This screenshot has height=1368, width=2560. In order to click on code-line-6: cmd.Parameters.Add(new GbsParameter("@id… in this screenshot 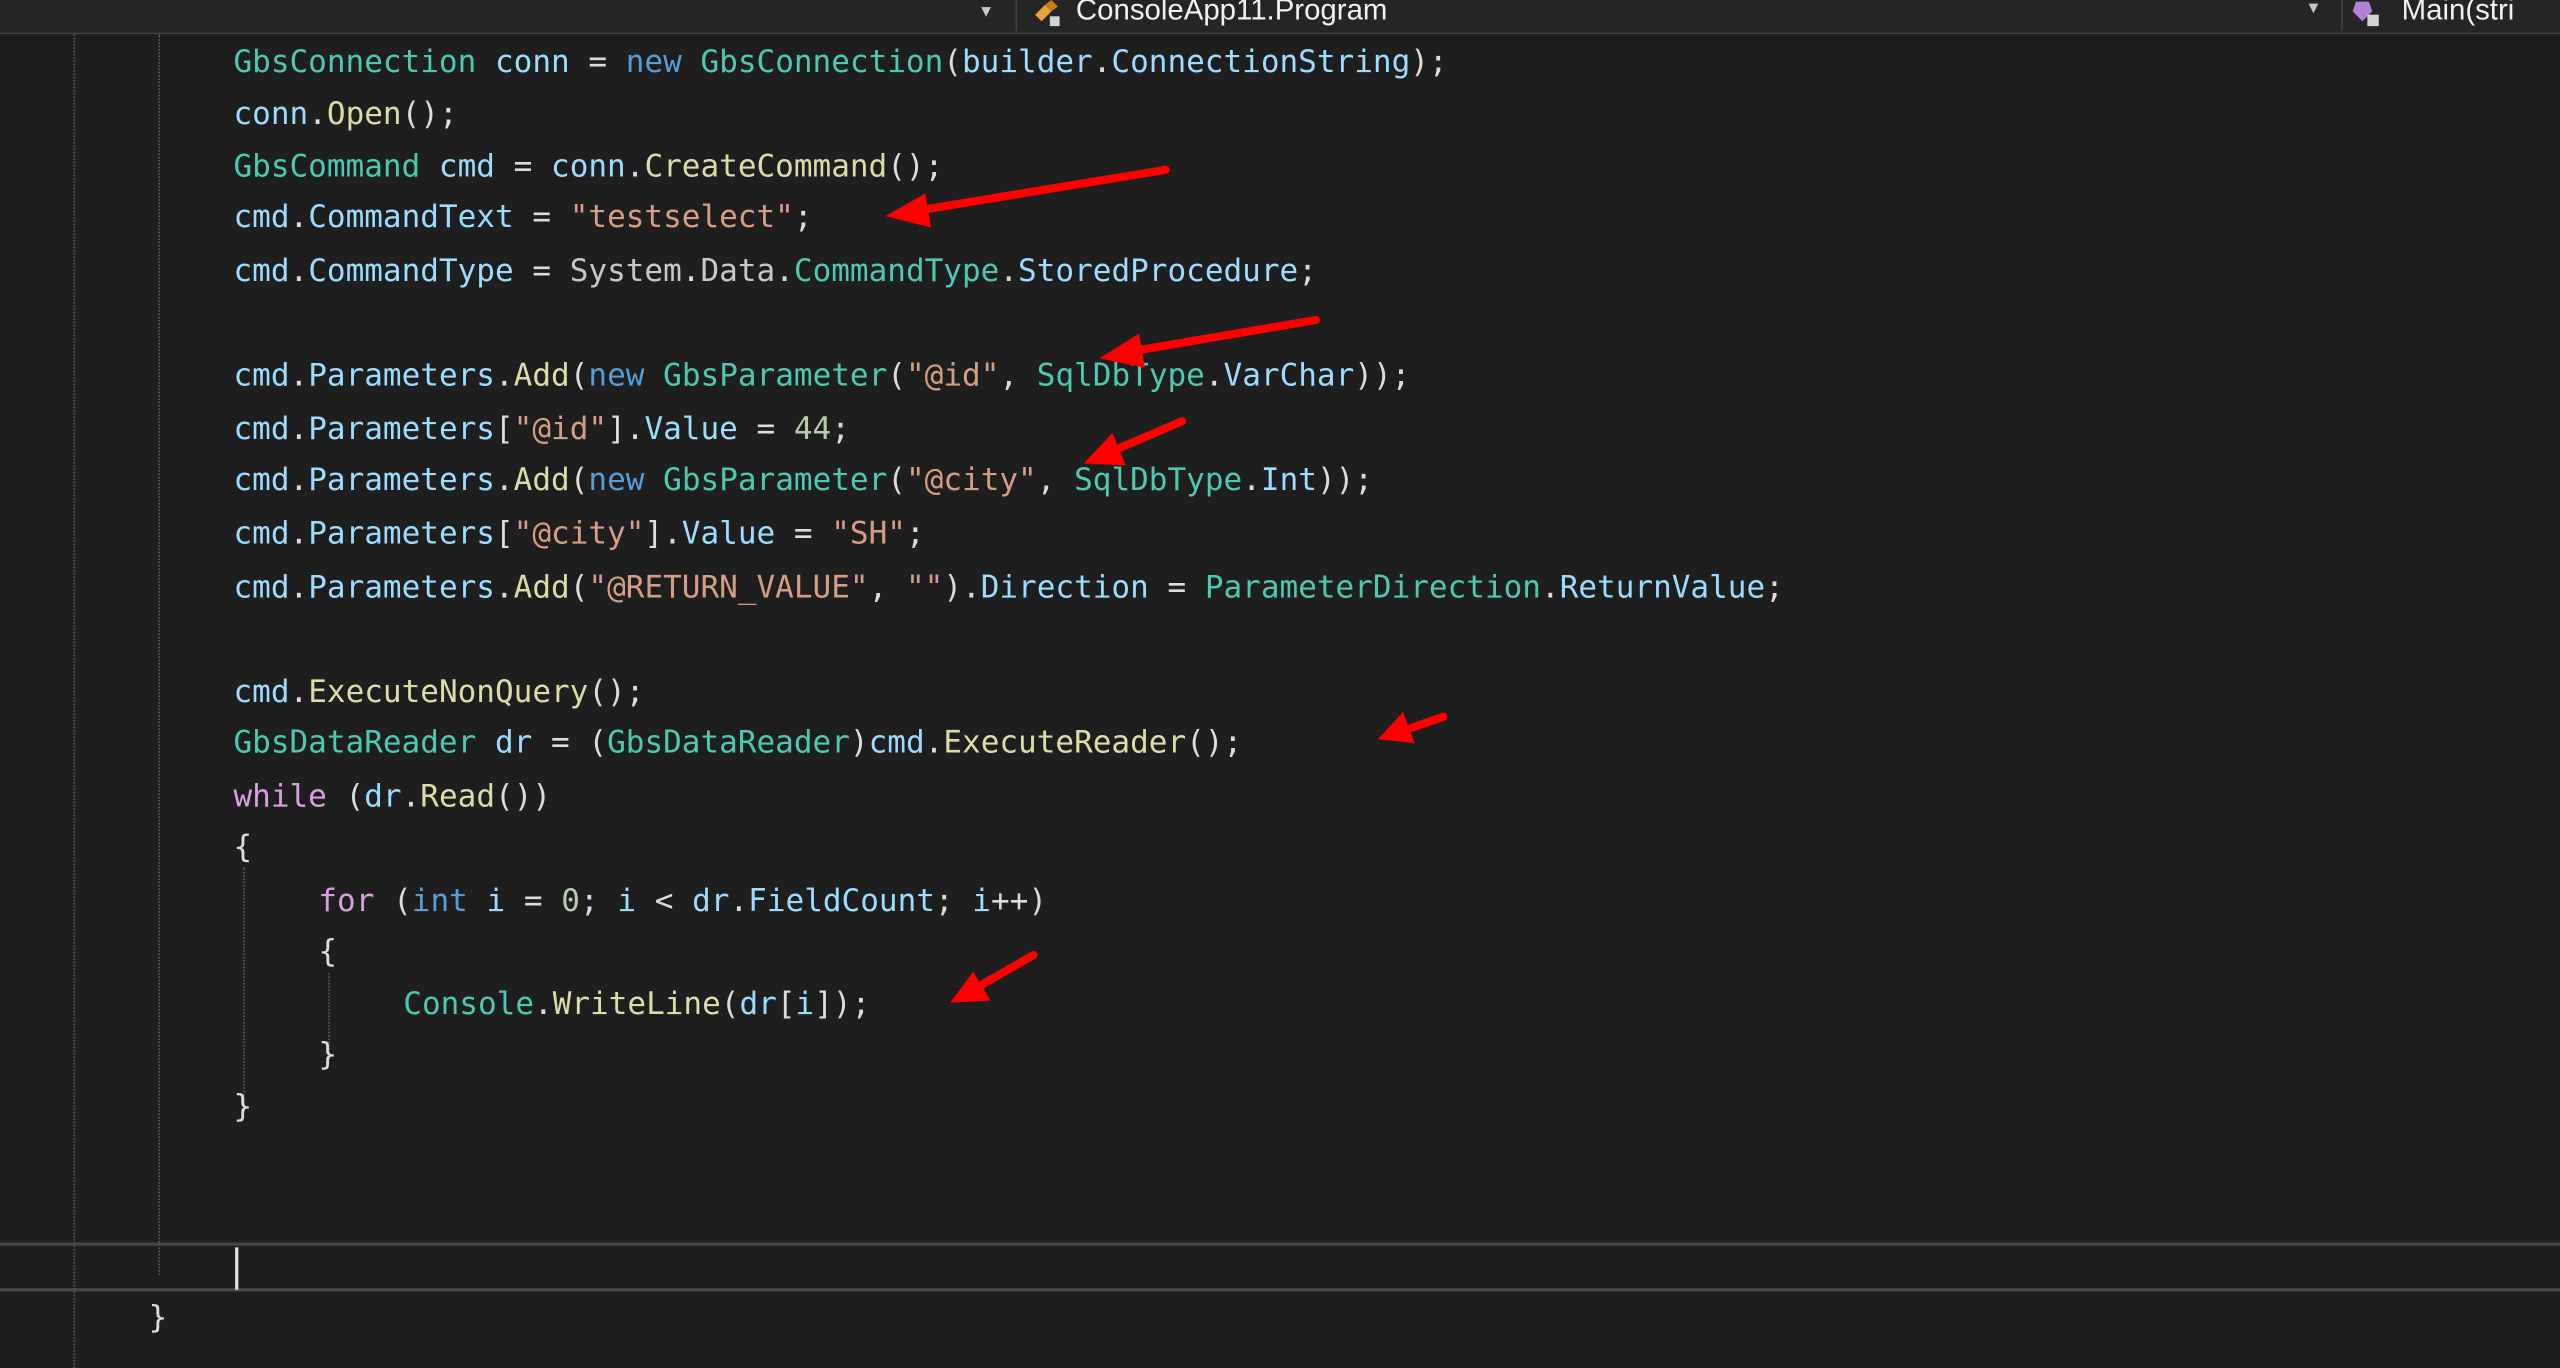, I will do `click(821, 375)`.